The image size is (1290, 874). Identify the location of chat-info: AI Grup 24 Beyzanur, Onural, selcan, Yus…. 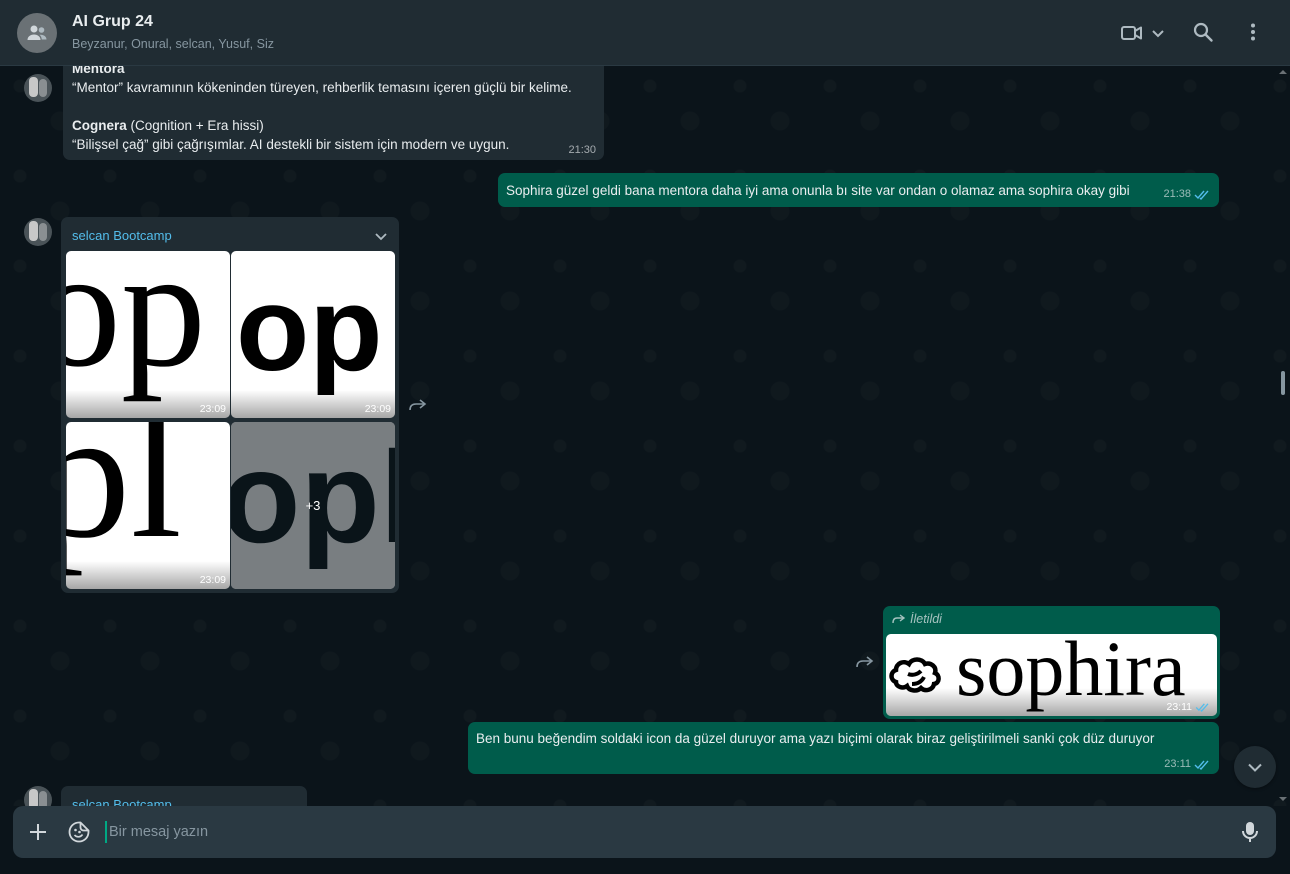
(173, 32).